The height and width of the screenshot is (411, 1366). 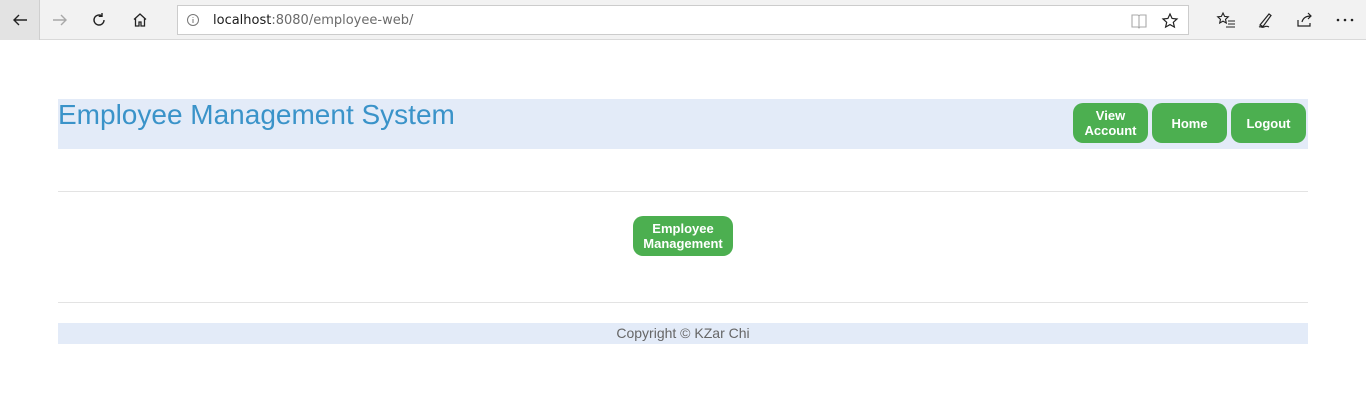 What do you see at coordinates (683, 243) in the screenshot?
I see `employee-management-label-line2: Management` at bounding box center [683, 243].